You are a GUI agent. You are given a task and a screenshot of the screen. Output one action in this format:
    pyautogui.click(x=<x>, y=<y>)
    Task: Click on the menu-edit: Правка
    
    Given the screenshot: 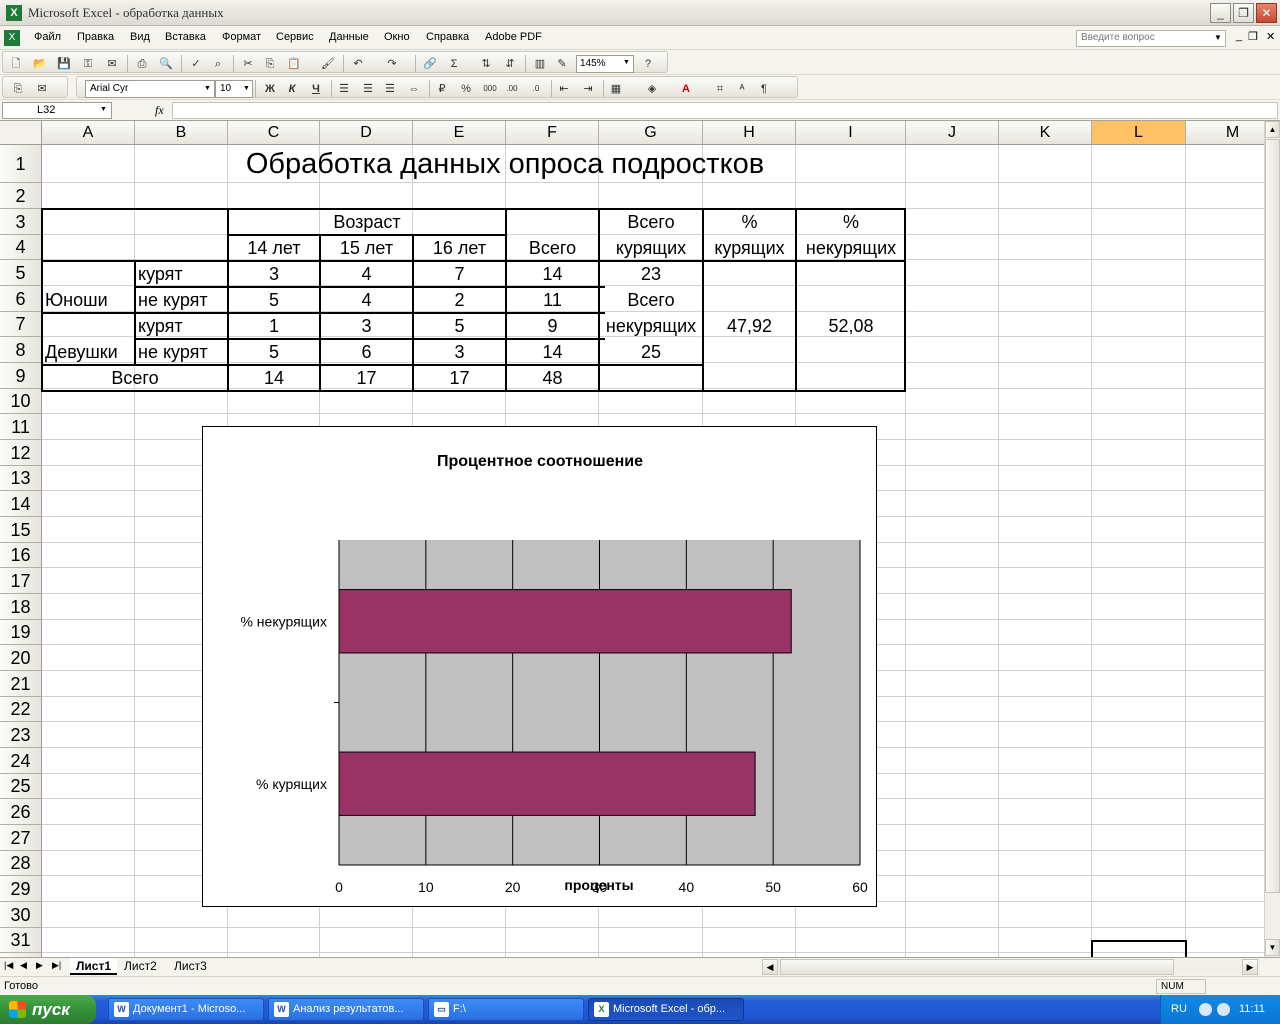 What is the action you would take?
    pyautogui.click(x=95, y=37)
    